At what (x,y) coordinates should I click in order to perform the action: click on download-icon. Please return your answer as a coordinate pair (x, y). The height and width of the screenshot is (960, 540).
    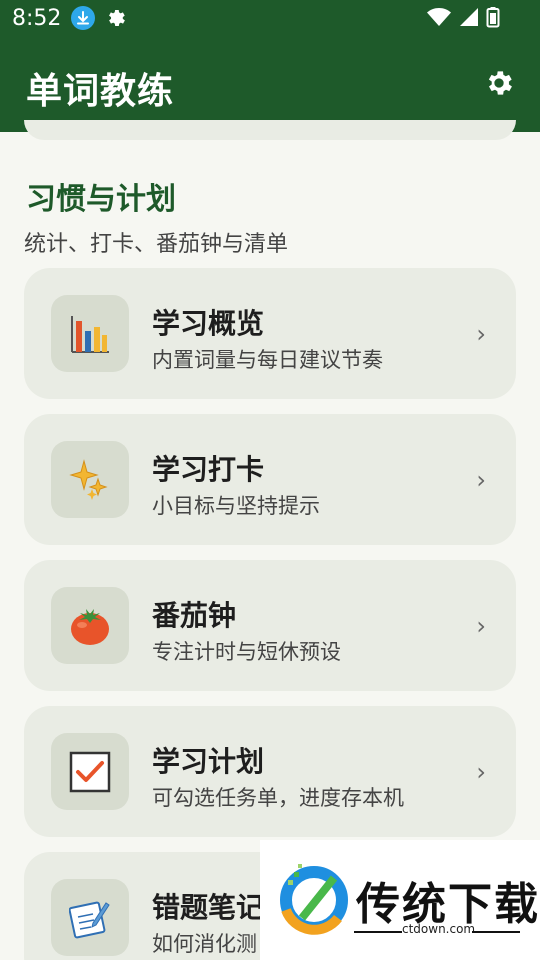
    Looking at the image, I should click on (83, 18).